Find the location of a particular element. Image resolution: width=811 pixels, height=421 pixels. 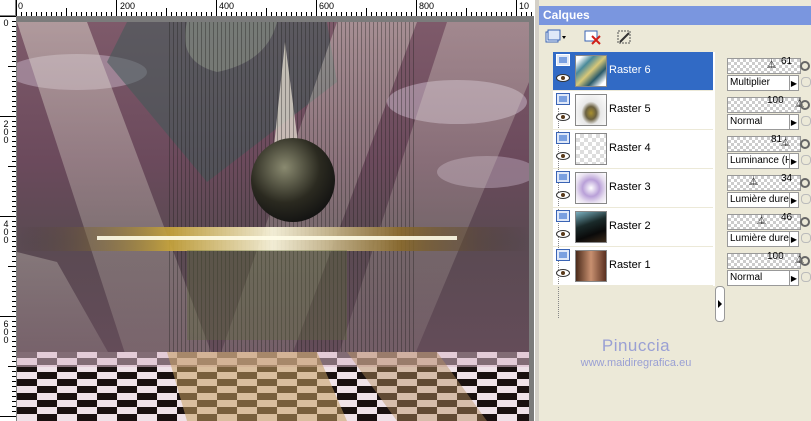

layer-props-raster-4: ⏅ 81 Luminance (H) ▶ is located at coordinates (768, 152).